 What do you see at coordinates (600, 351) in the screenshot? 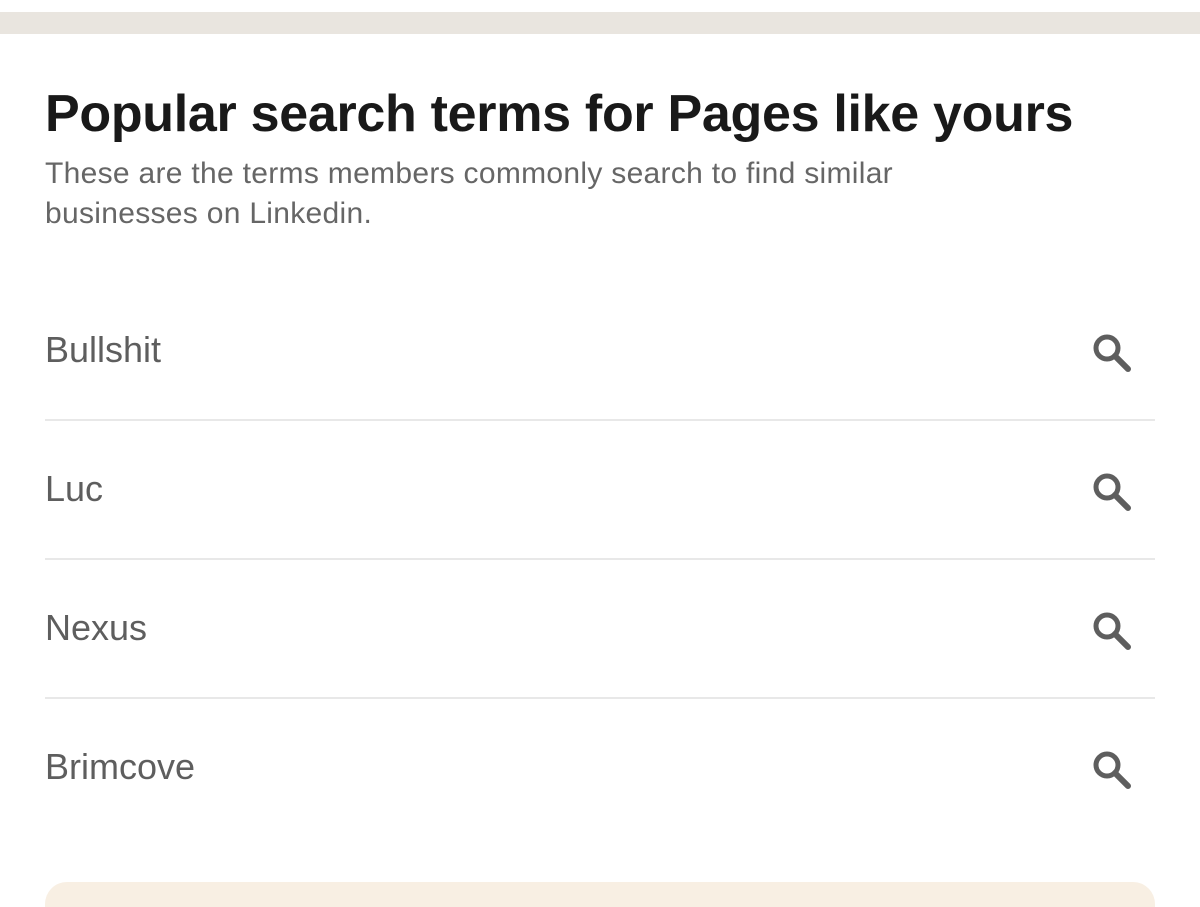
I see `search-term-row: Bullshit` at bounding box center [600, 351].